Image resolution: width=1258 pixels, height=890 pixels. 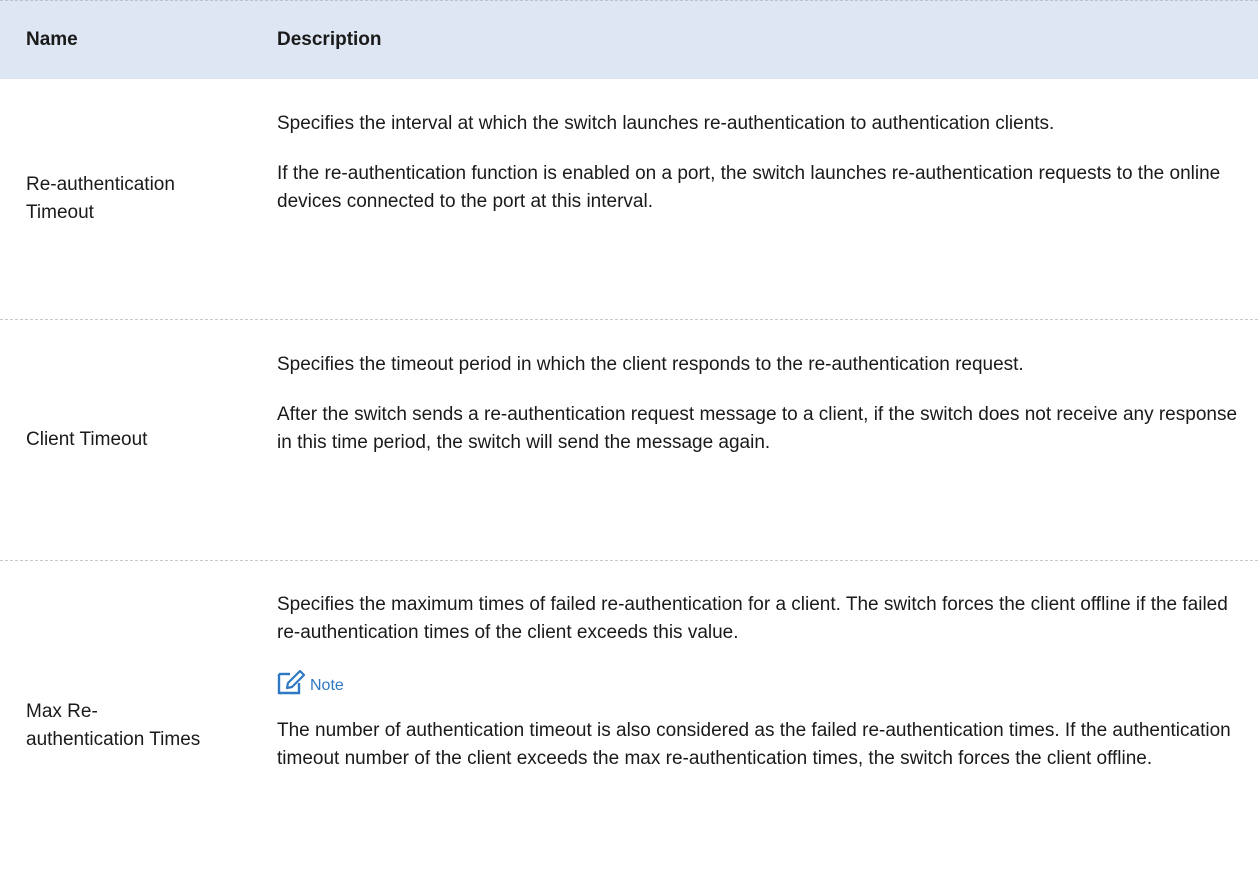 I want to click on param-name-line: Re-authentication, so click(x=100, y=184).